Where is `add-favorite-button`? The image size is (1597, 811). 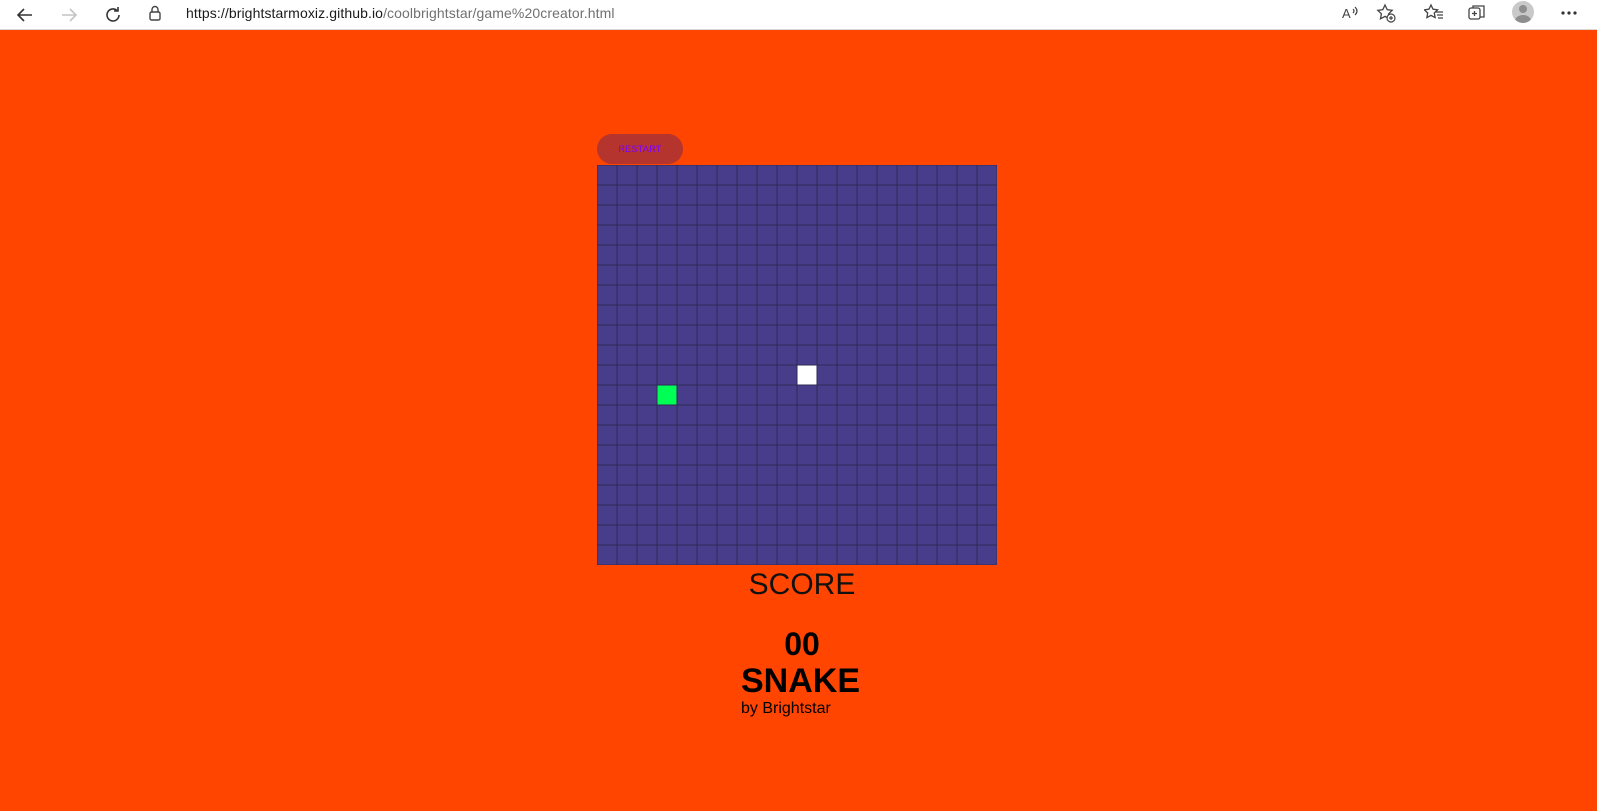 add-favorite-button is located at coordinates (1386, 13).